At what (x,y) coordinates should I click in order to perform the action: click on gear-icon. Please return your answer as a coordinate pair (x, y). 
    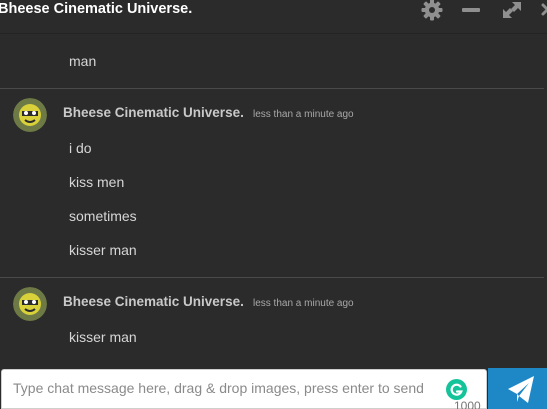
    Looking at the image, I should click on (432, 10).